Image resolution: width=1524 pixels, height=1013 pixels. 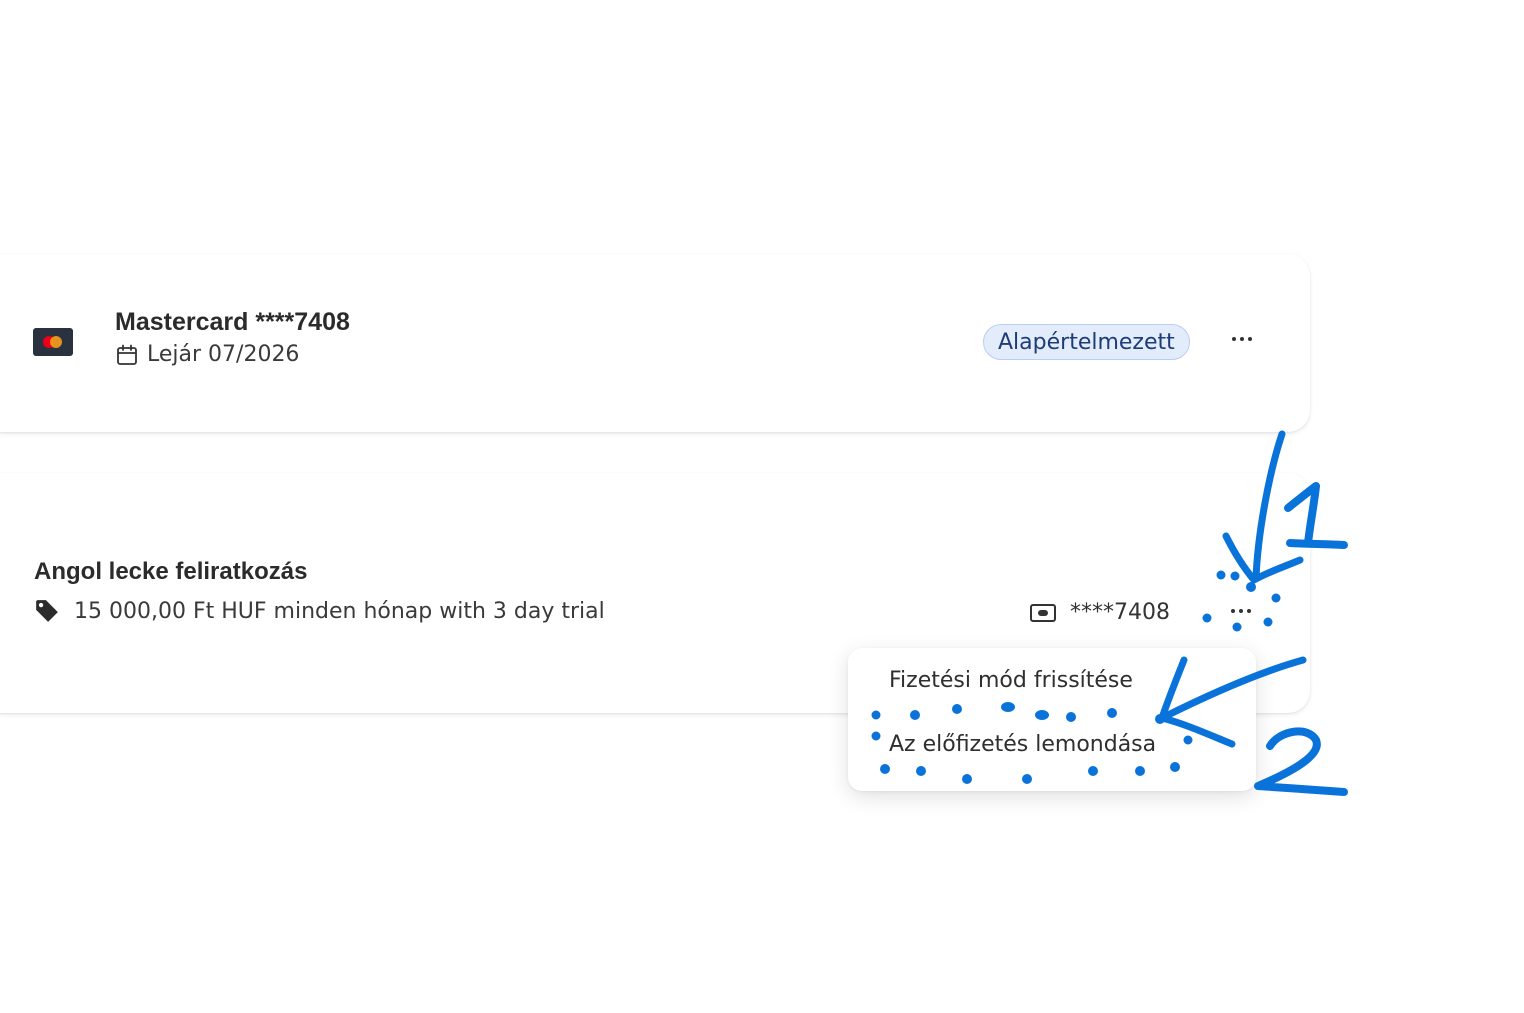 I want to click on subscription-payment-method: ****7408, so click(x=1100, y=612).